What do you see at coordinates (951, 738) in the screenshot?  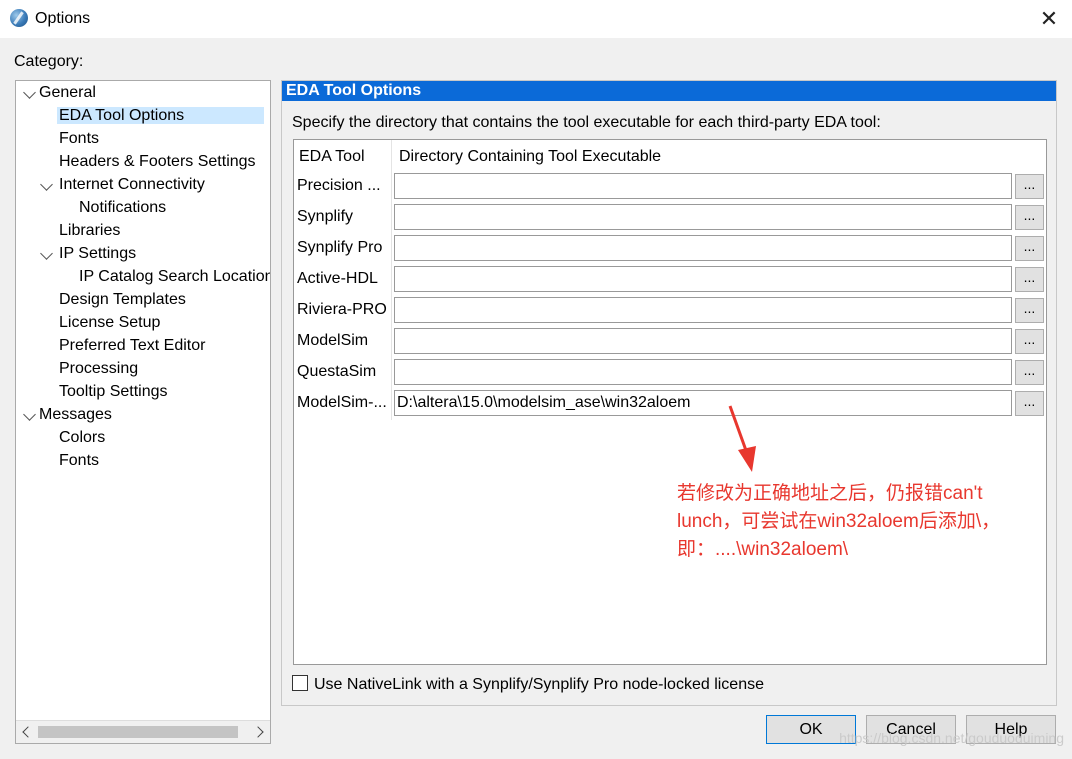 I see `watermark: https://blog.csdn.net/gouduoduiming` at bounding box center [951, 738].